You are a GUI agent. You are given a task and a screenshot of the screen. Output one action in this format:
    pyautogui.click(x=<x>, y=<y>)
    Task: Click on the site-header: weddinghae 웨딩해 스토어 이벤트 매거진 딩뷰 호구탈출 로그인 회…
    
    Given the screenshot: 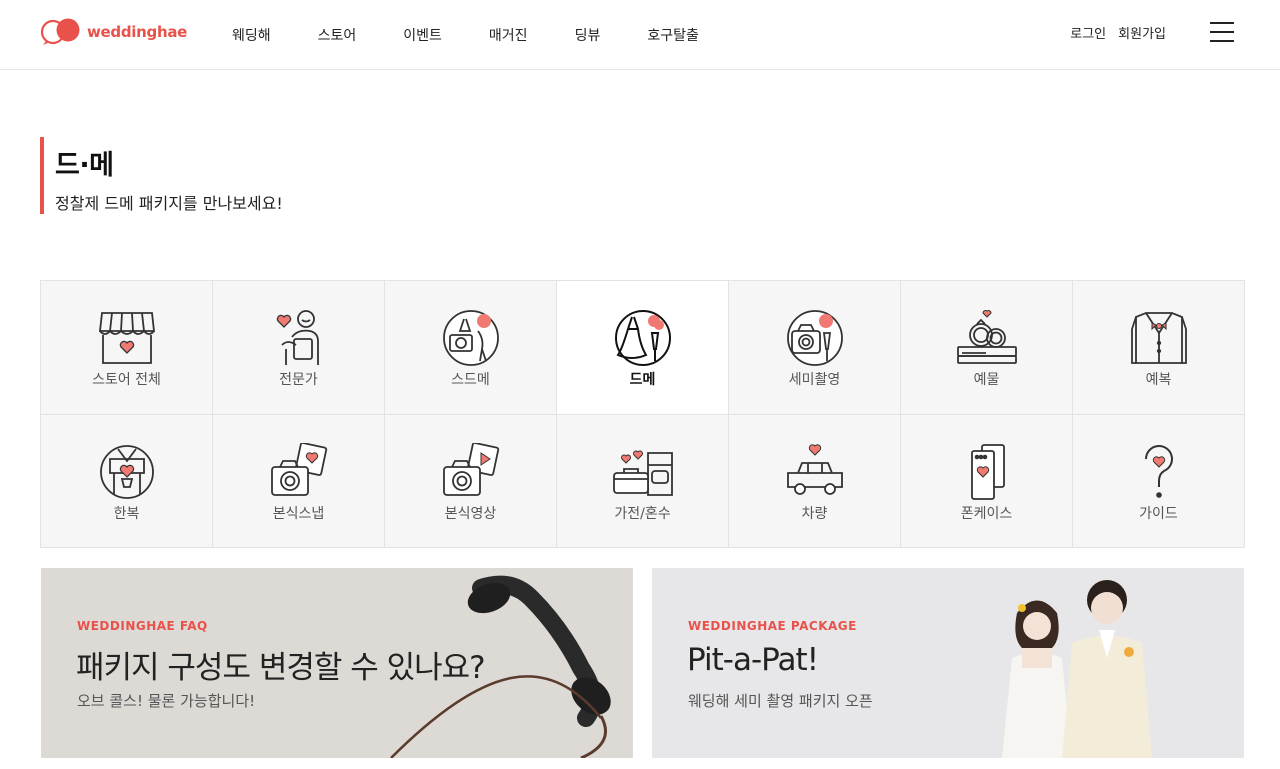 What is the action you would take?
    pyautogui.click(x=640, y=35)
    